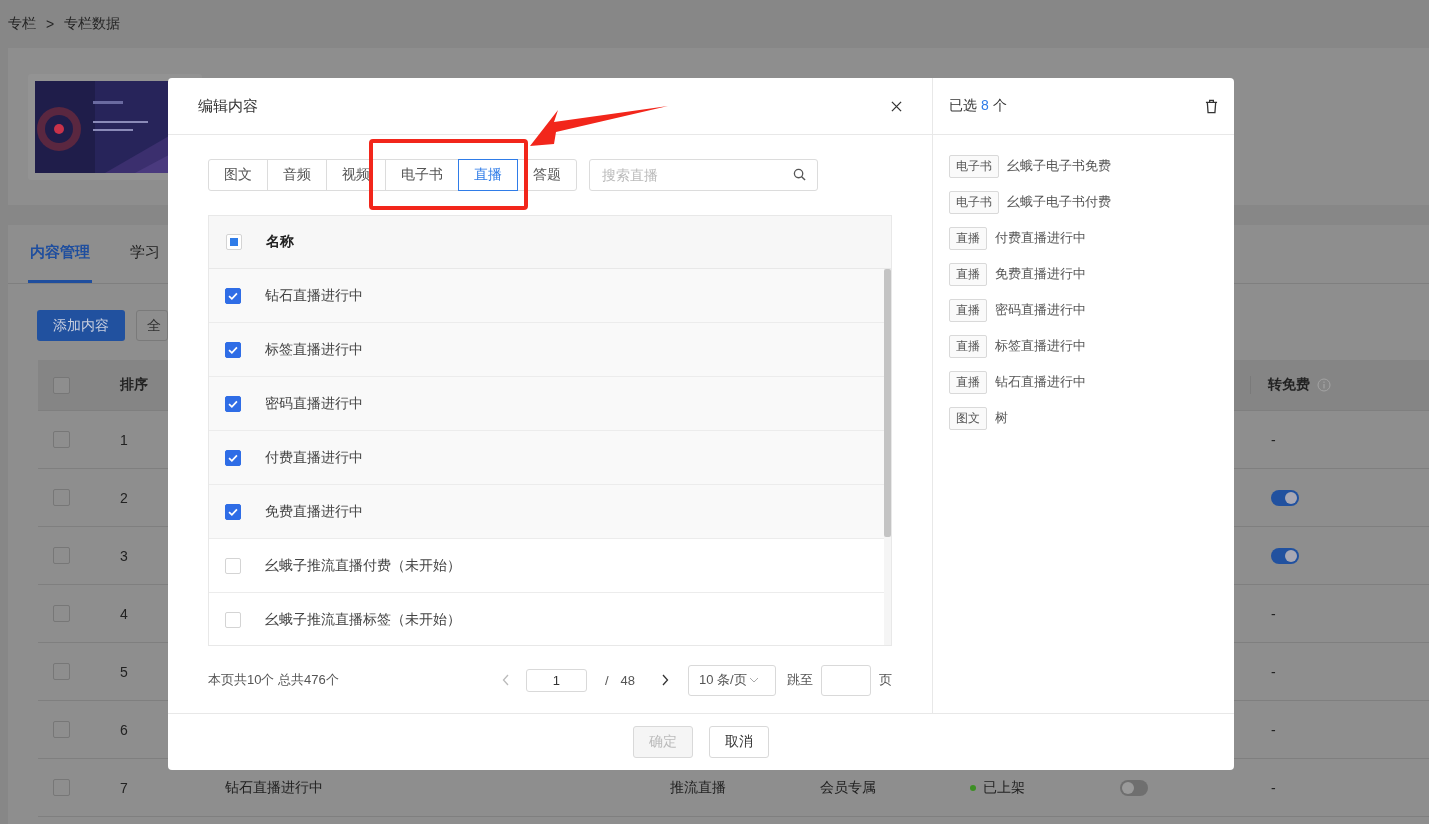  What do you see at coordinates (1059, 166) in the screenshot?
I see `selected-item: 幺蛾子电子书免费` at bounding box center [1059, 166].